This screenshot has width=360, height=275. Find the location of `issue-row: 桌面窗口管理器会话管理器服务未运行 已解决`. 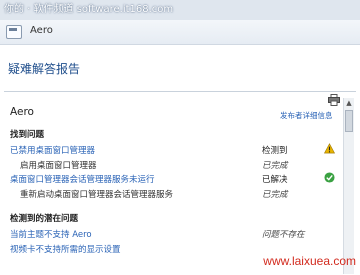

issue-row: 桌面窗口管理器会话管理器服务未运行 已解决 is located at coordinates (172, 179).